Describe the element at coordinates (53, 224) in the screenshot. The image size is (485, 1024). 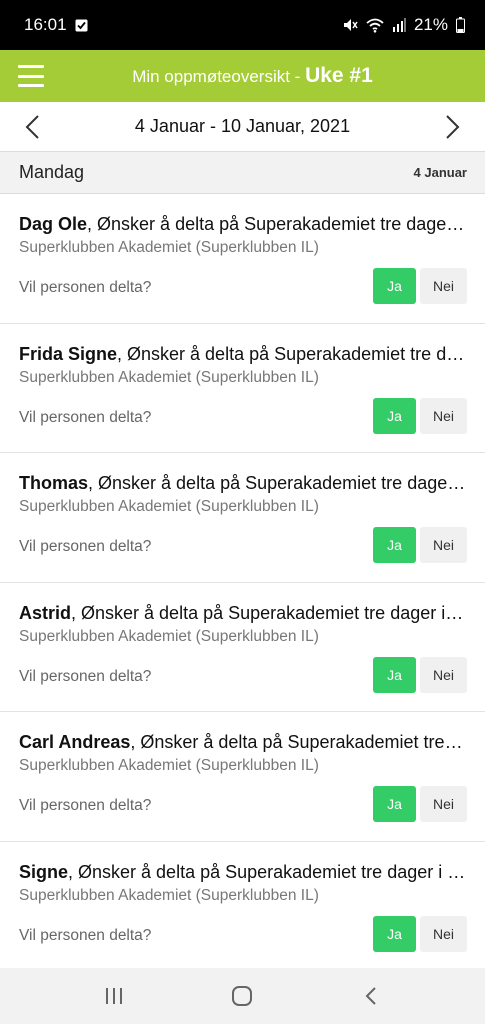
I see `person-name: Dag Ole` at that location.